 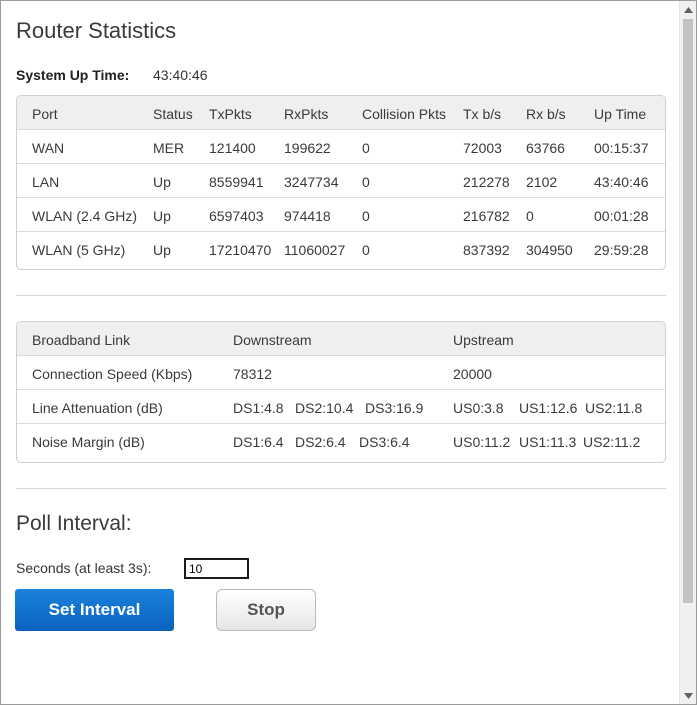 What do you see at coordinates (46, 182) in the screenshot?
I see `port-cell: LAN` at bounding box center [46, 182].